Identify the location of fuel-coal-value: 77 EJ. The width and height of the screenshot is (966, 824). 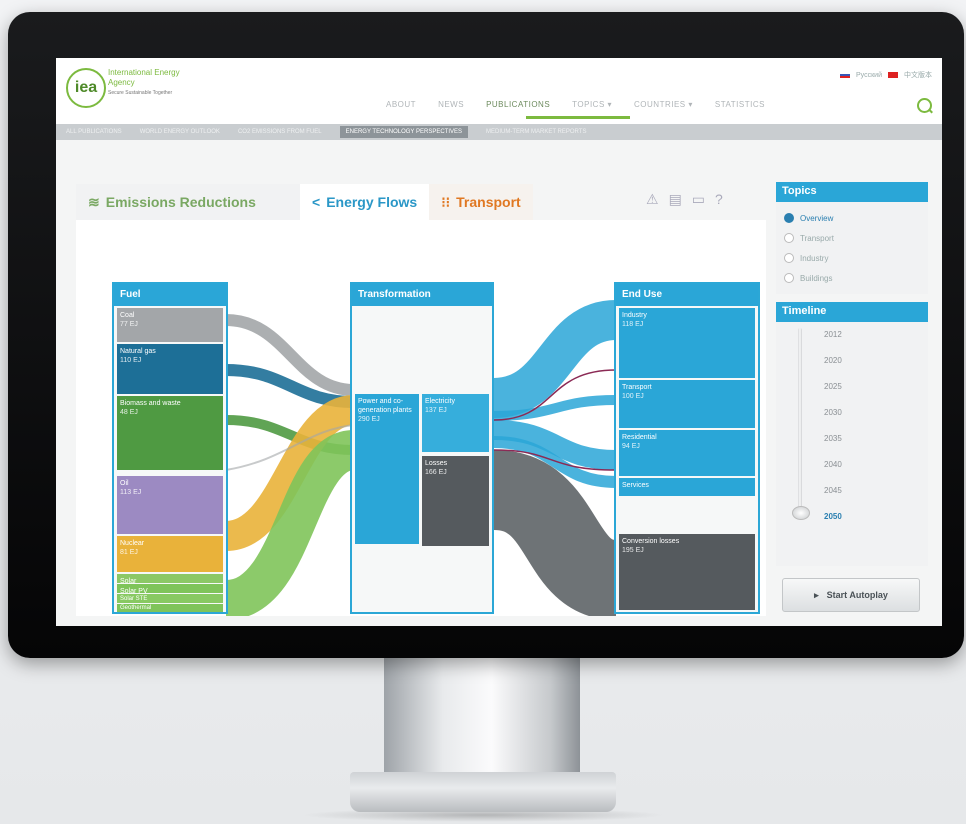
(129, 324).